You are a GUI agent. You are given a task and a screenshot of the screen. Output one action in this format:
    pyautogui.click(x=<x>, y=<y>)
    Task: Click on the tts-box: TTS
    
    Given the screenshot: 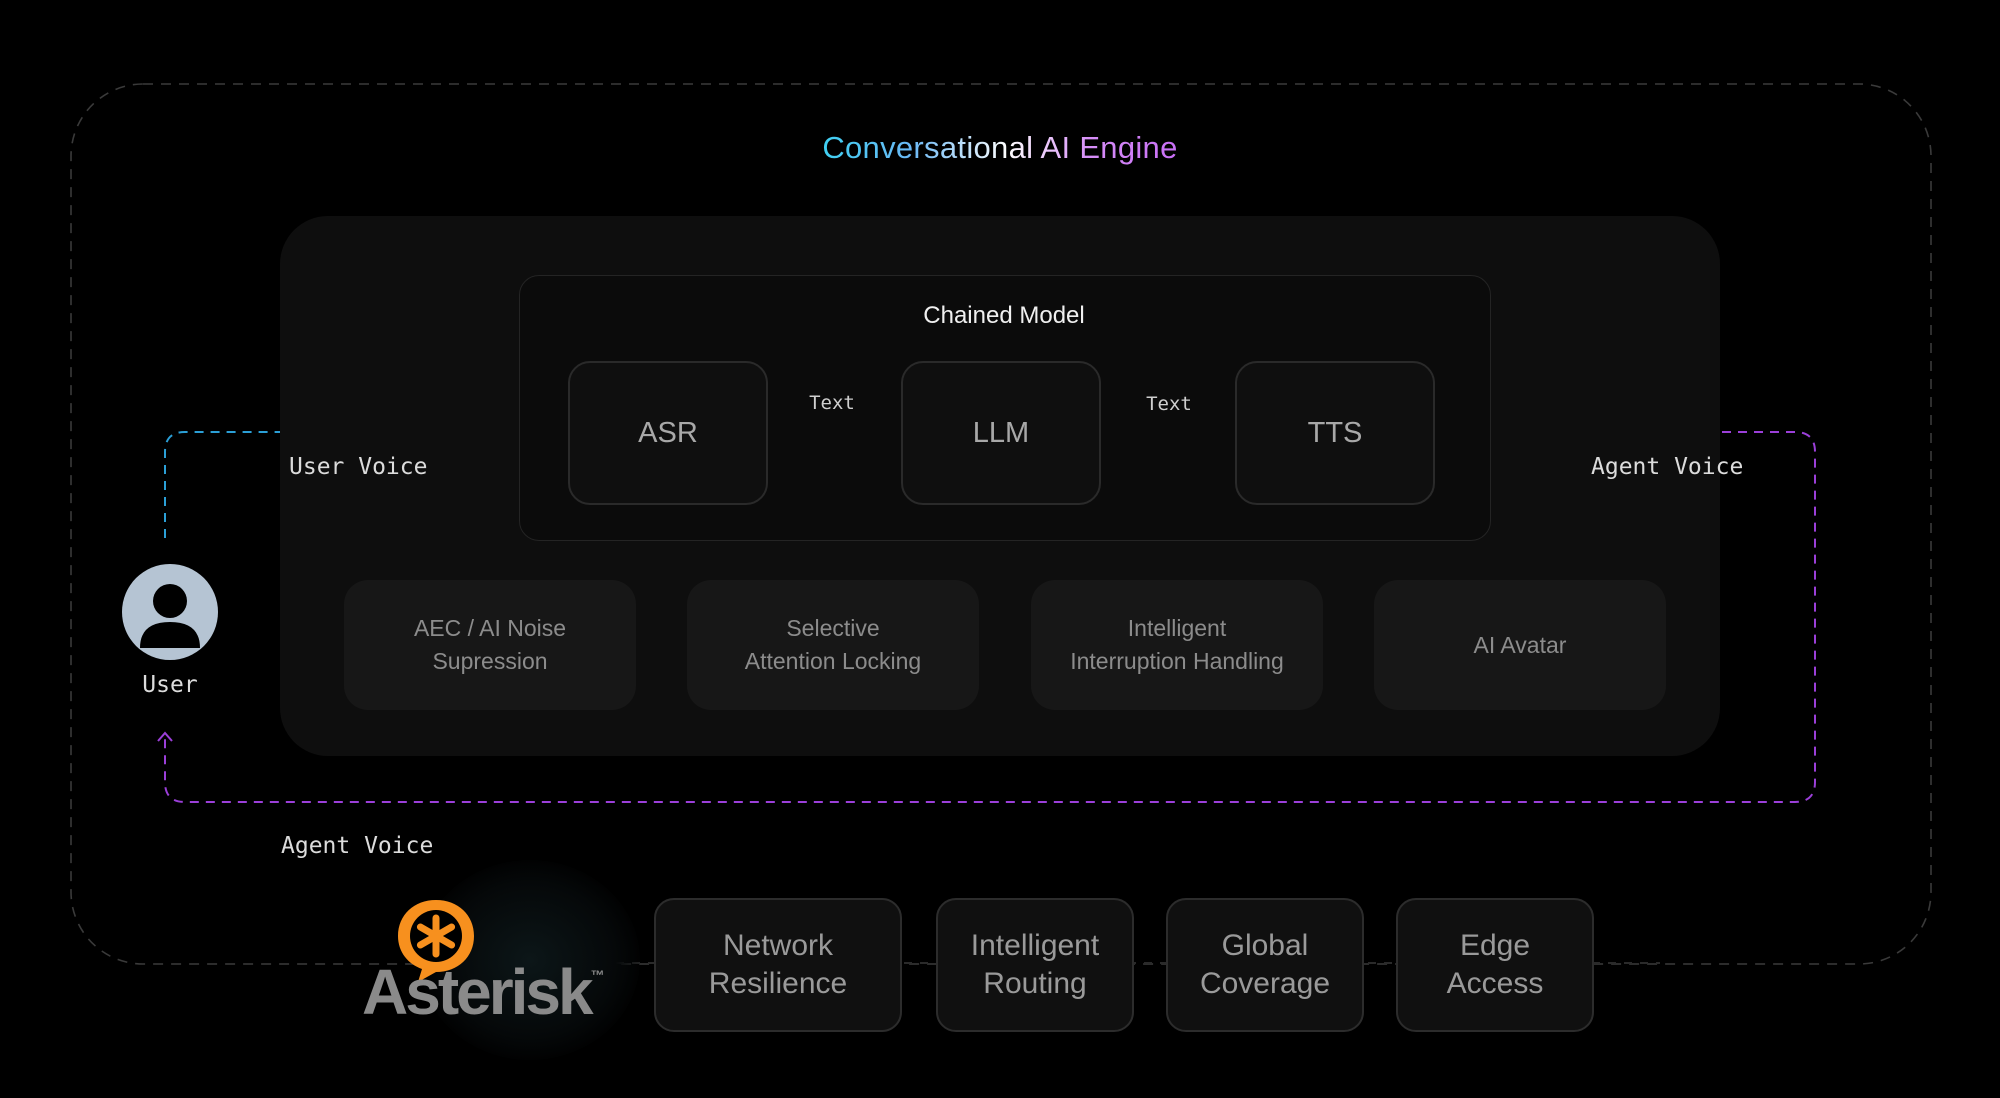 What is the action you would take?
    pyautogui.click(x=1335, y=433)
    